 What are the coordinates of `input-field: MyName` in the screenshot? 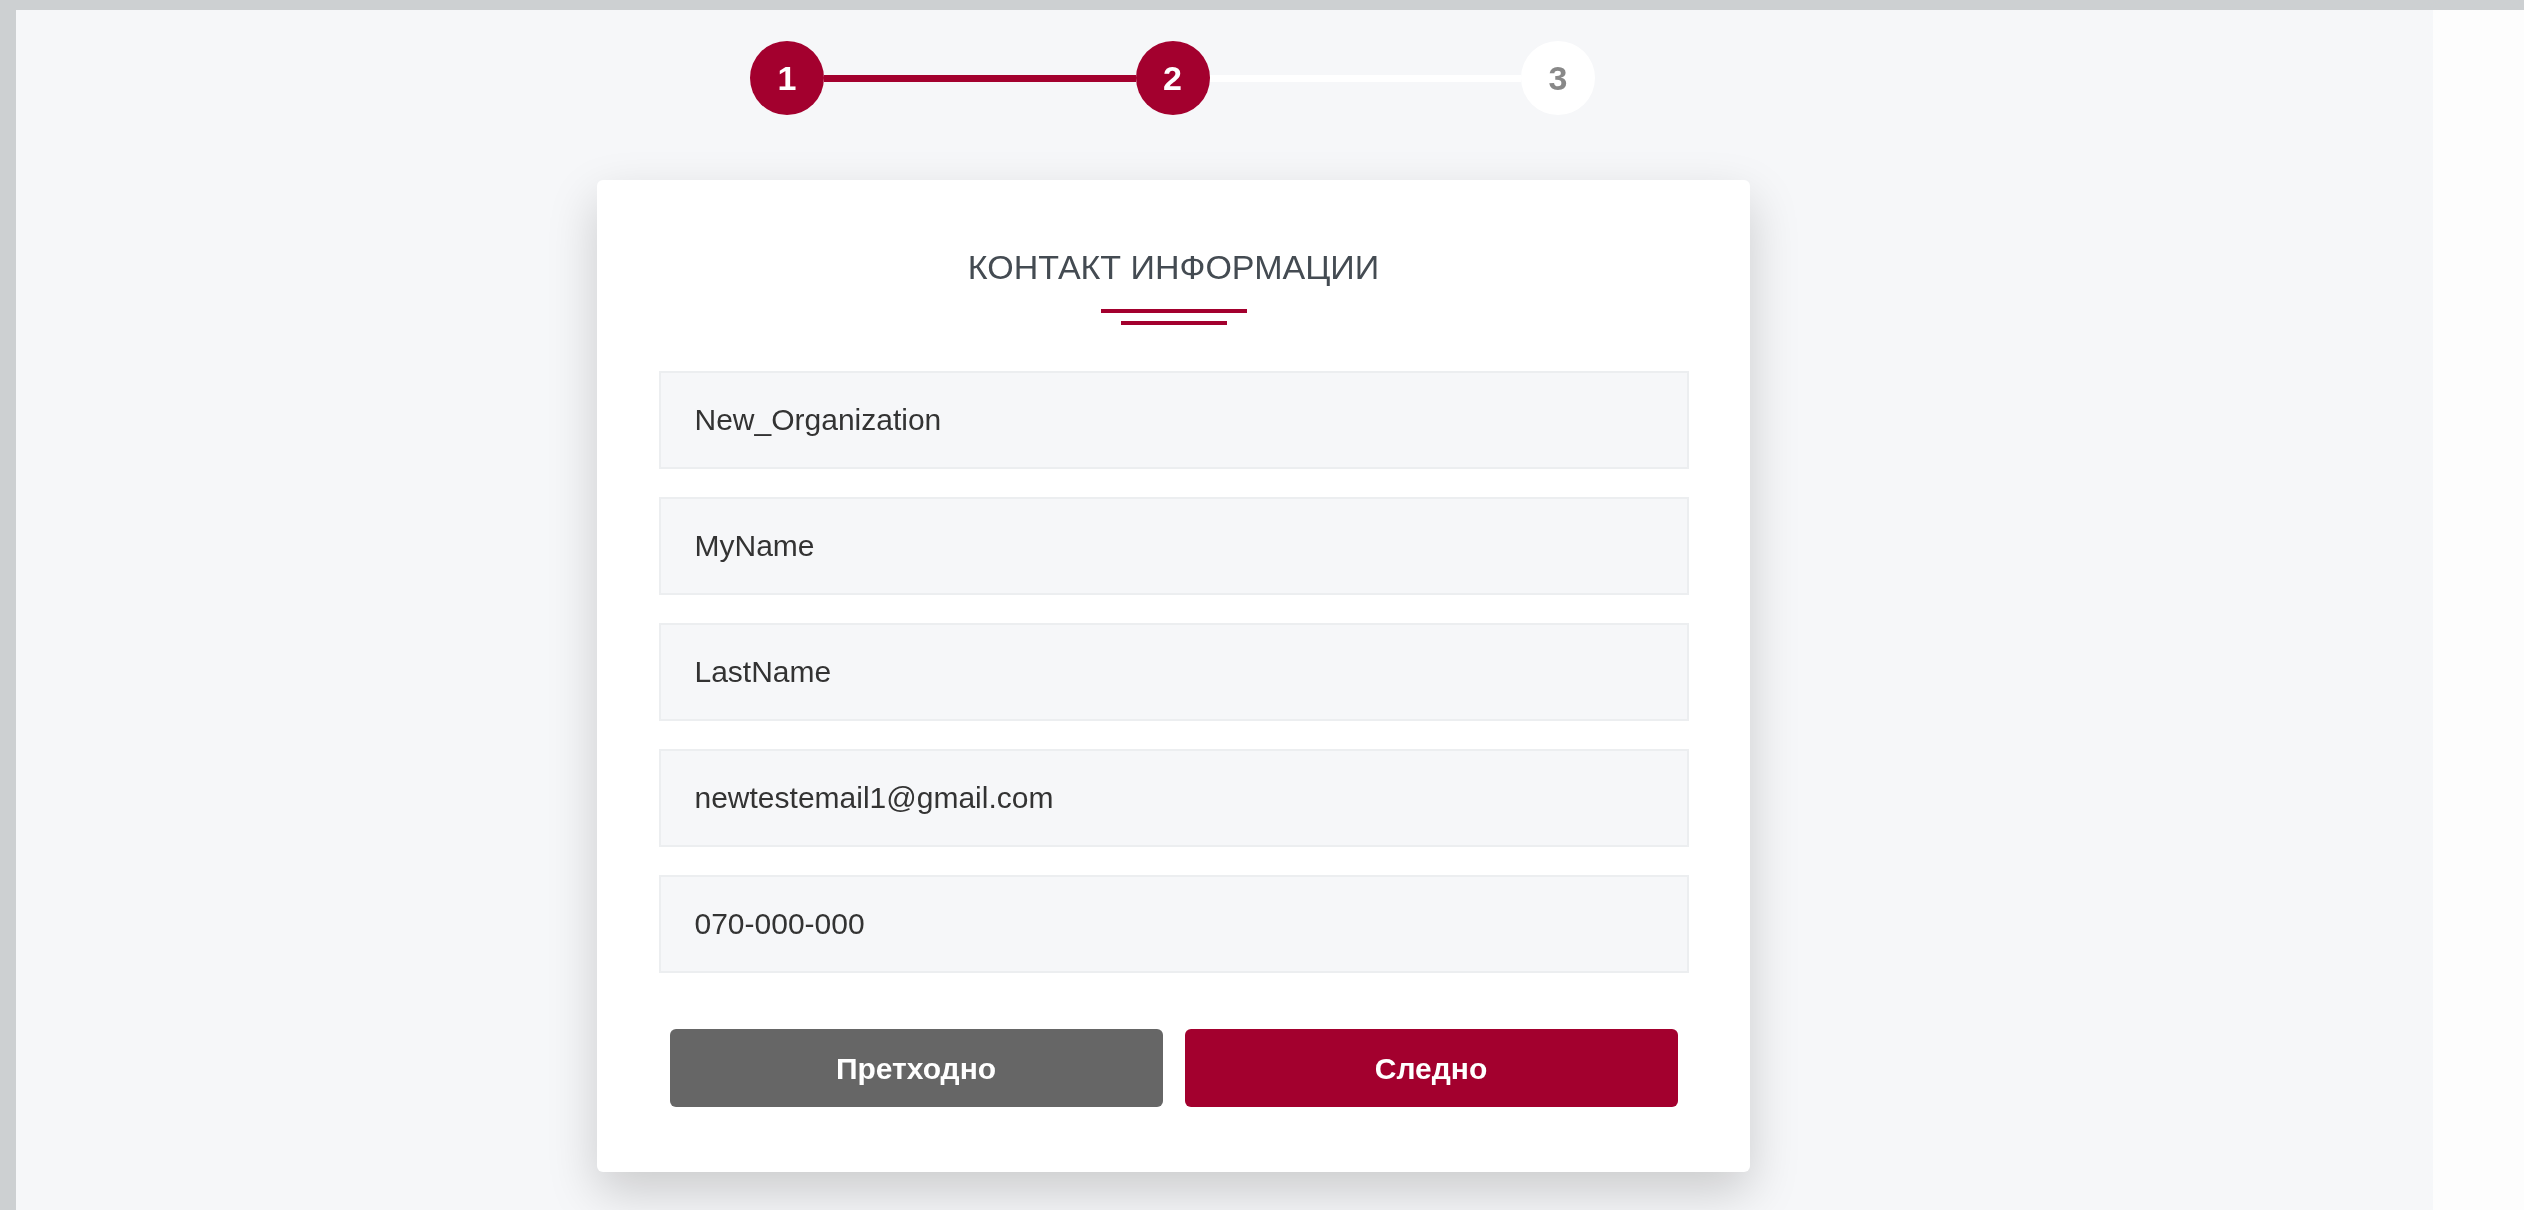 It's located at (1173, 546).